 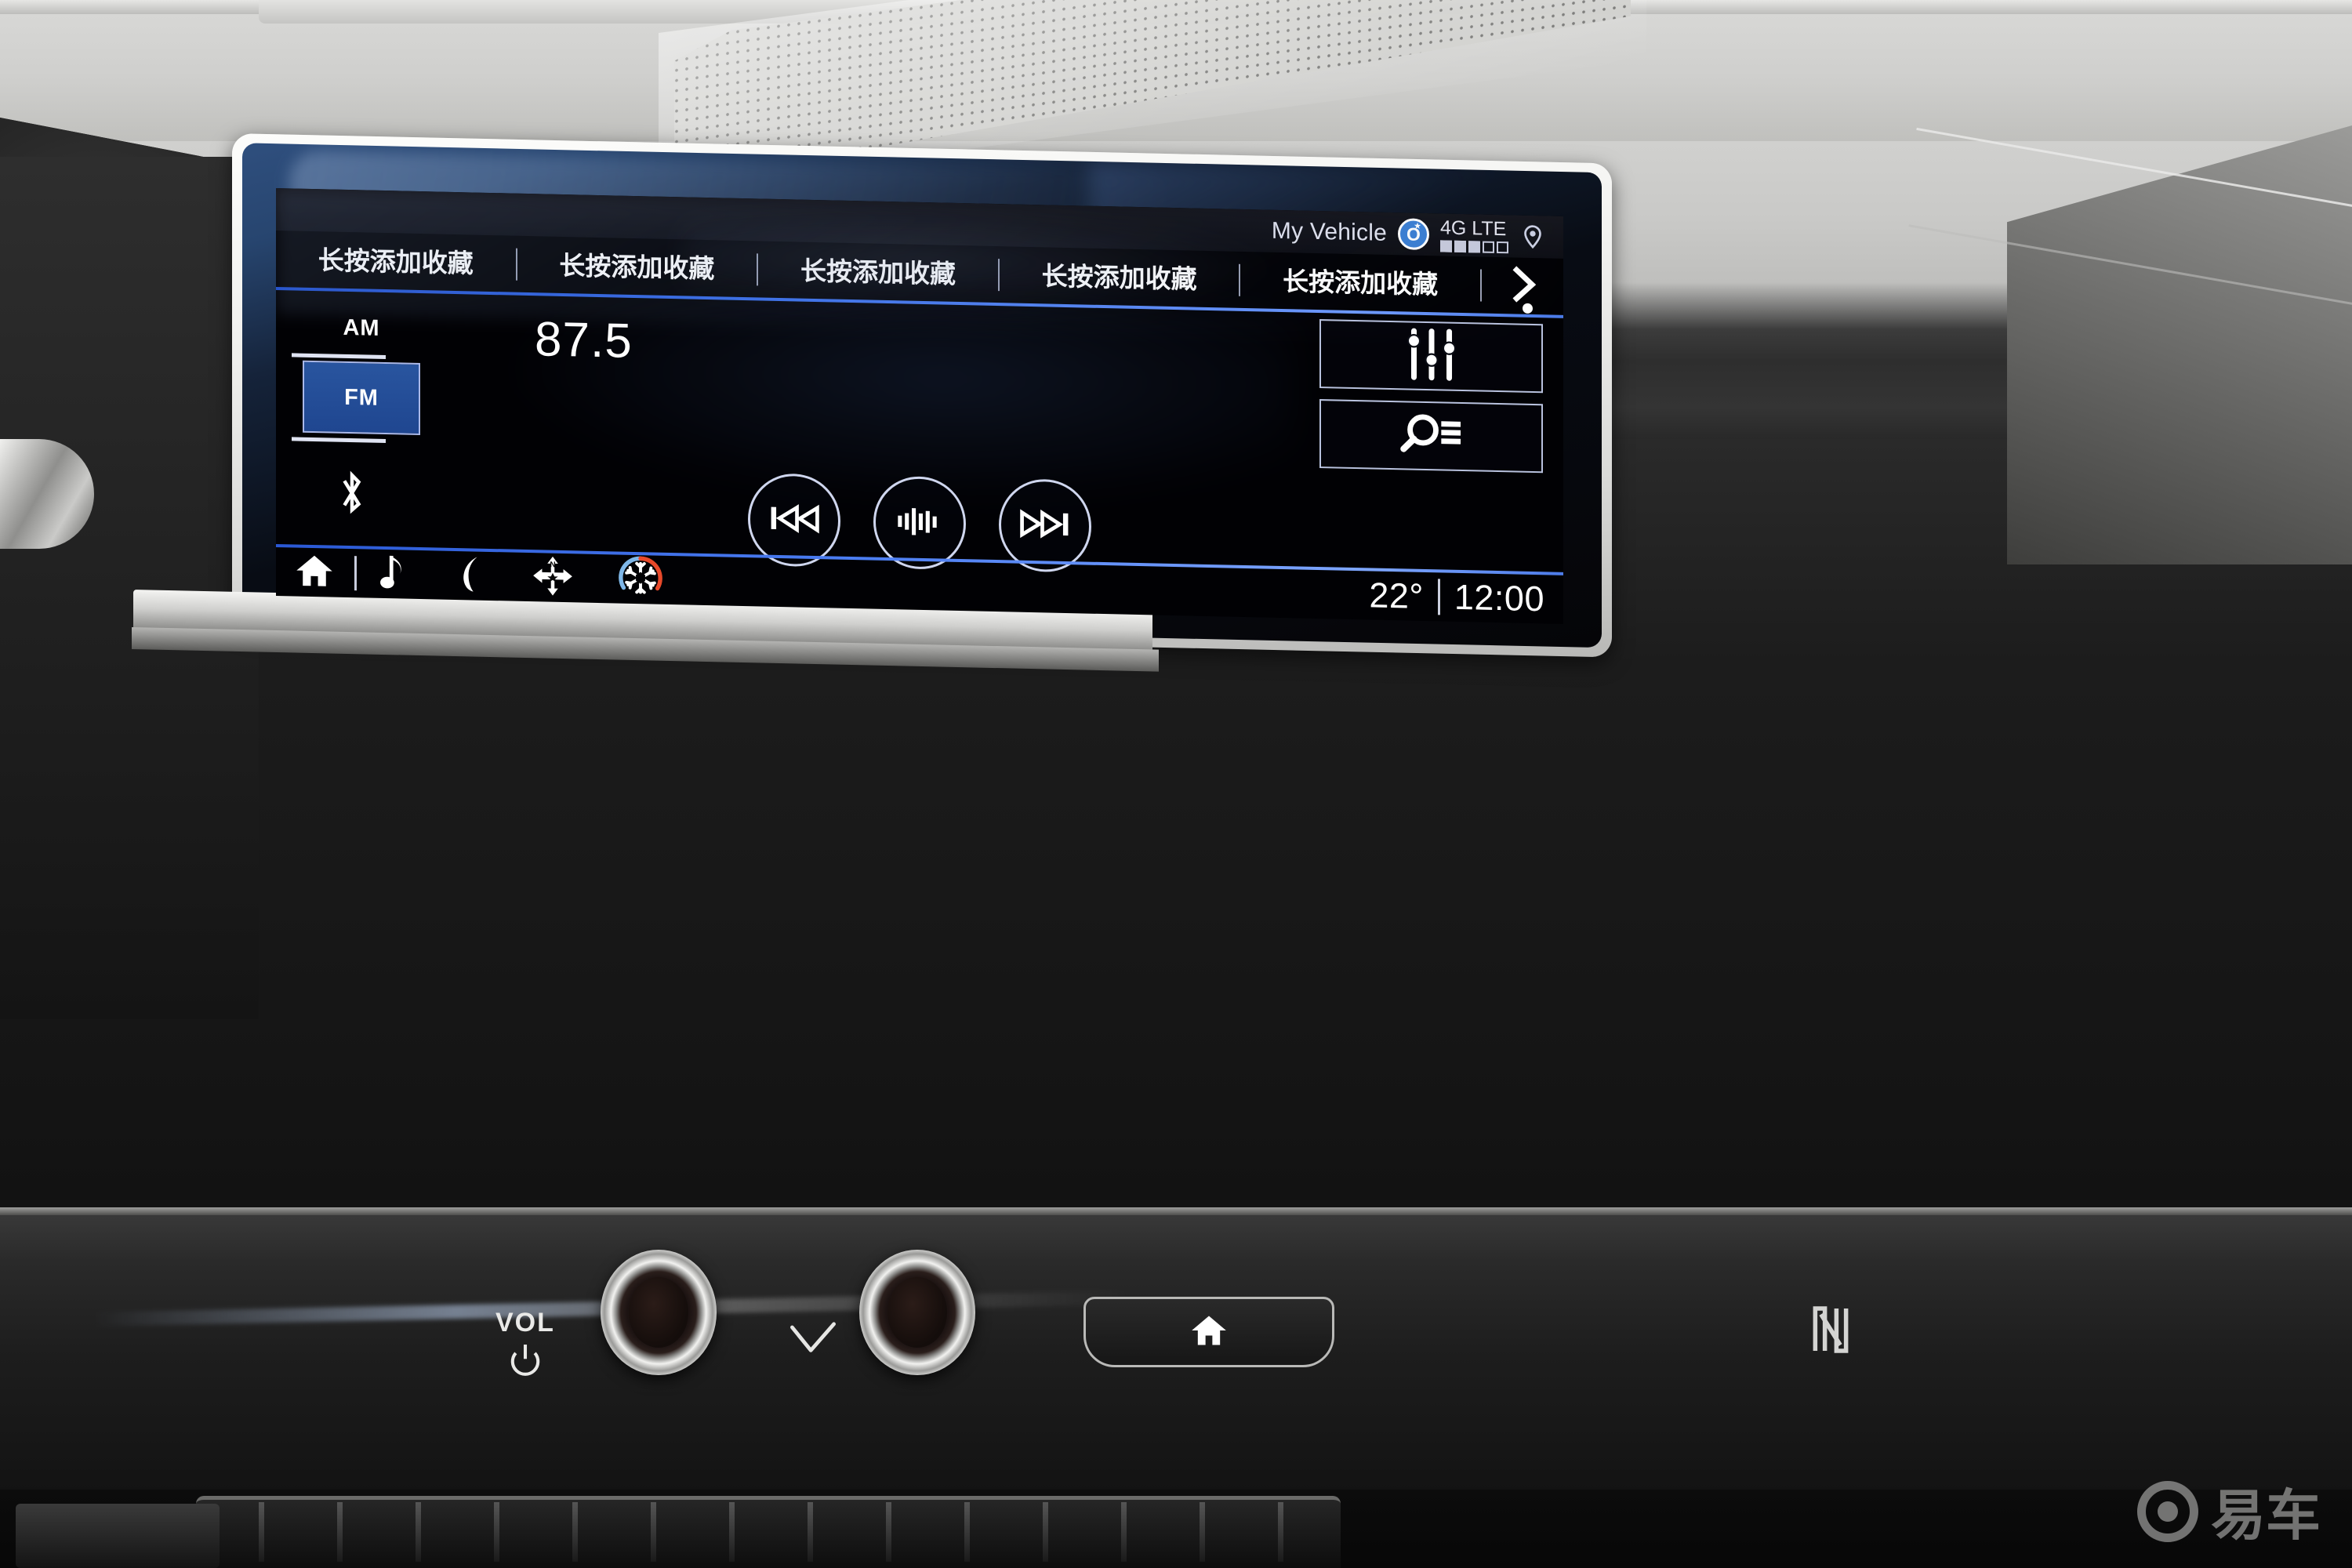 I want to click on skip-previous-icon, so click(x=794, y=520).